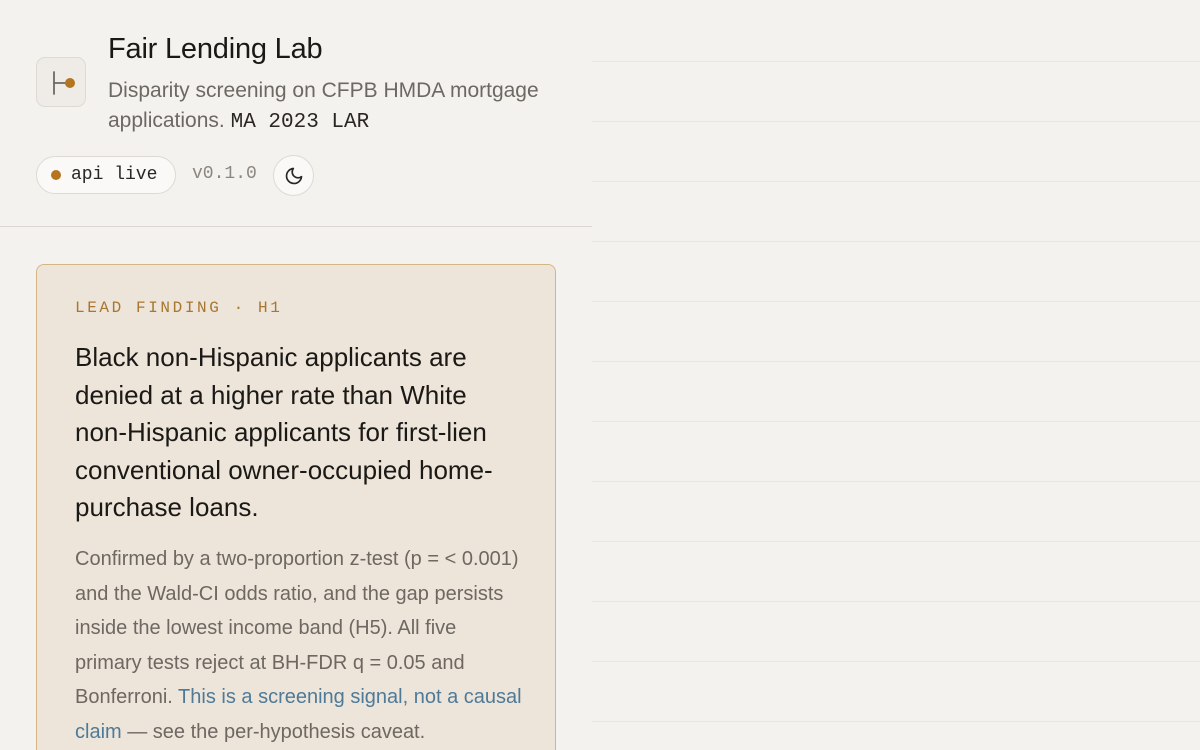 The image size is (1200, 750). I want to click on lead-finding-eyebrow: LEAD FINDING · H1, so click(179, 308).